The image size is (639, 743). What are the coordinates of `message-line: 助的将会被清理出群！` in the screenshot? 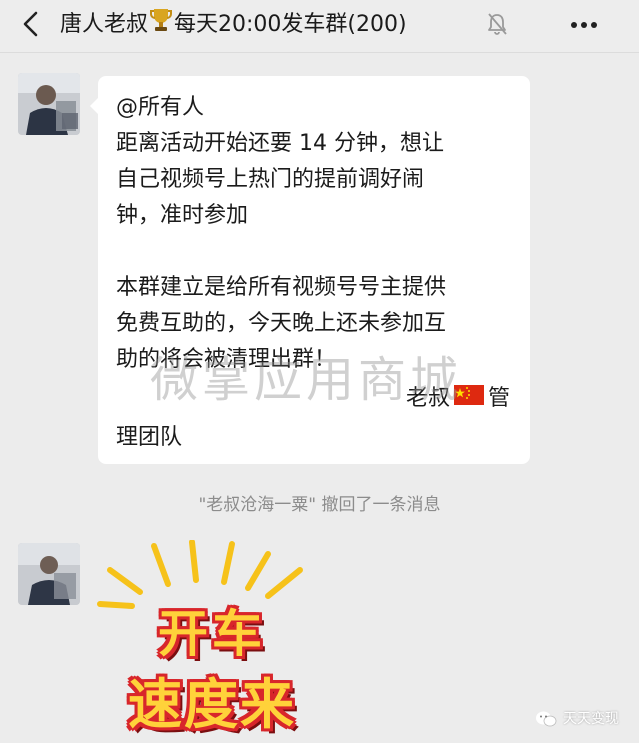 It's located at (226, 359).